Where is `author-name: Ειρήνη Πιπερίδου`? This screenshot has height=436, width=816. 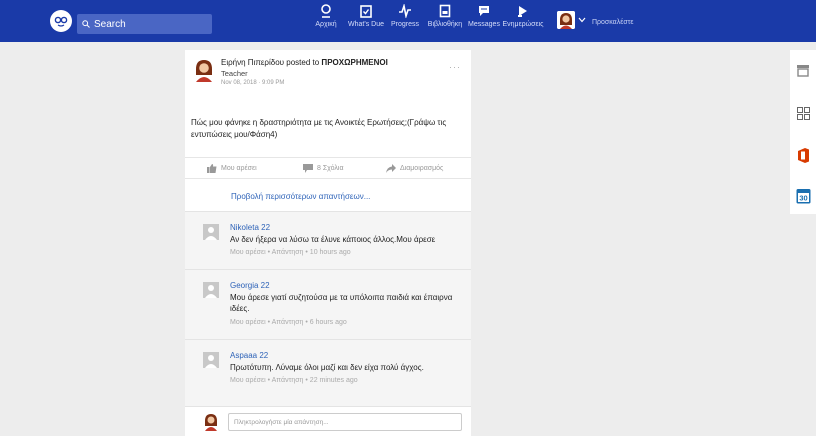 author-name: Ειρήνη Πιπερίδου is located at coordinates (252, 62).